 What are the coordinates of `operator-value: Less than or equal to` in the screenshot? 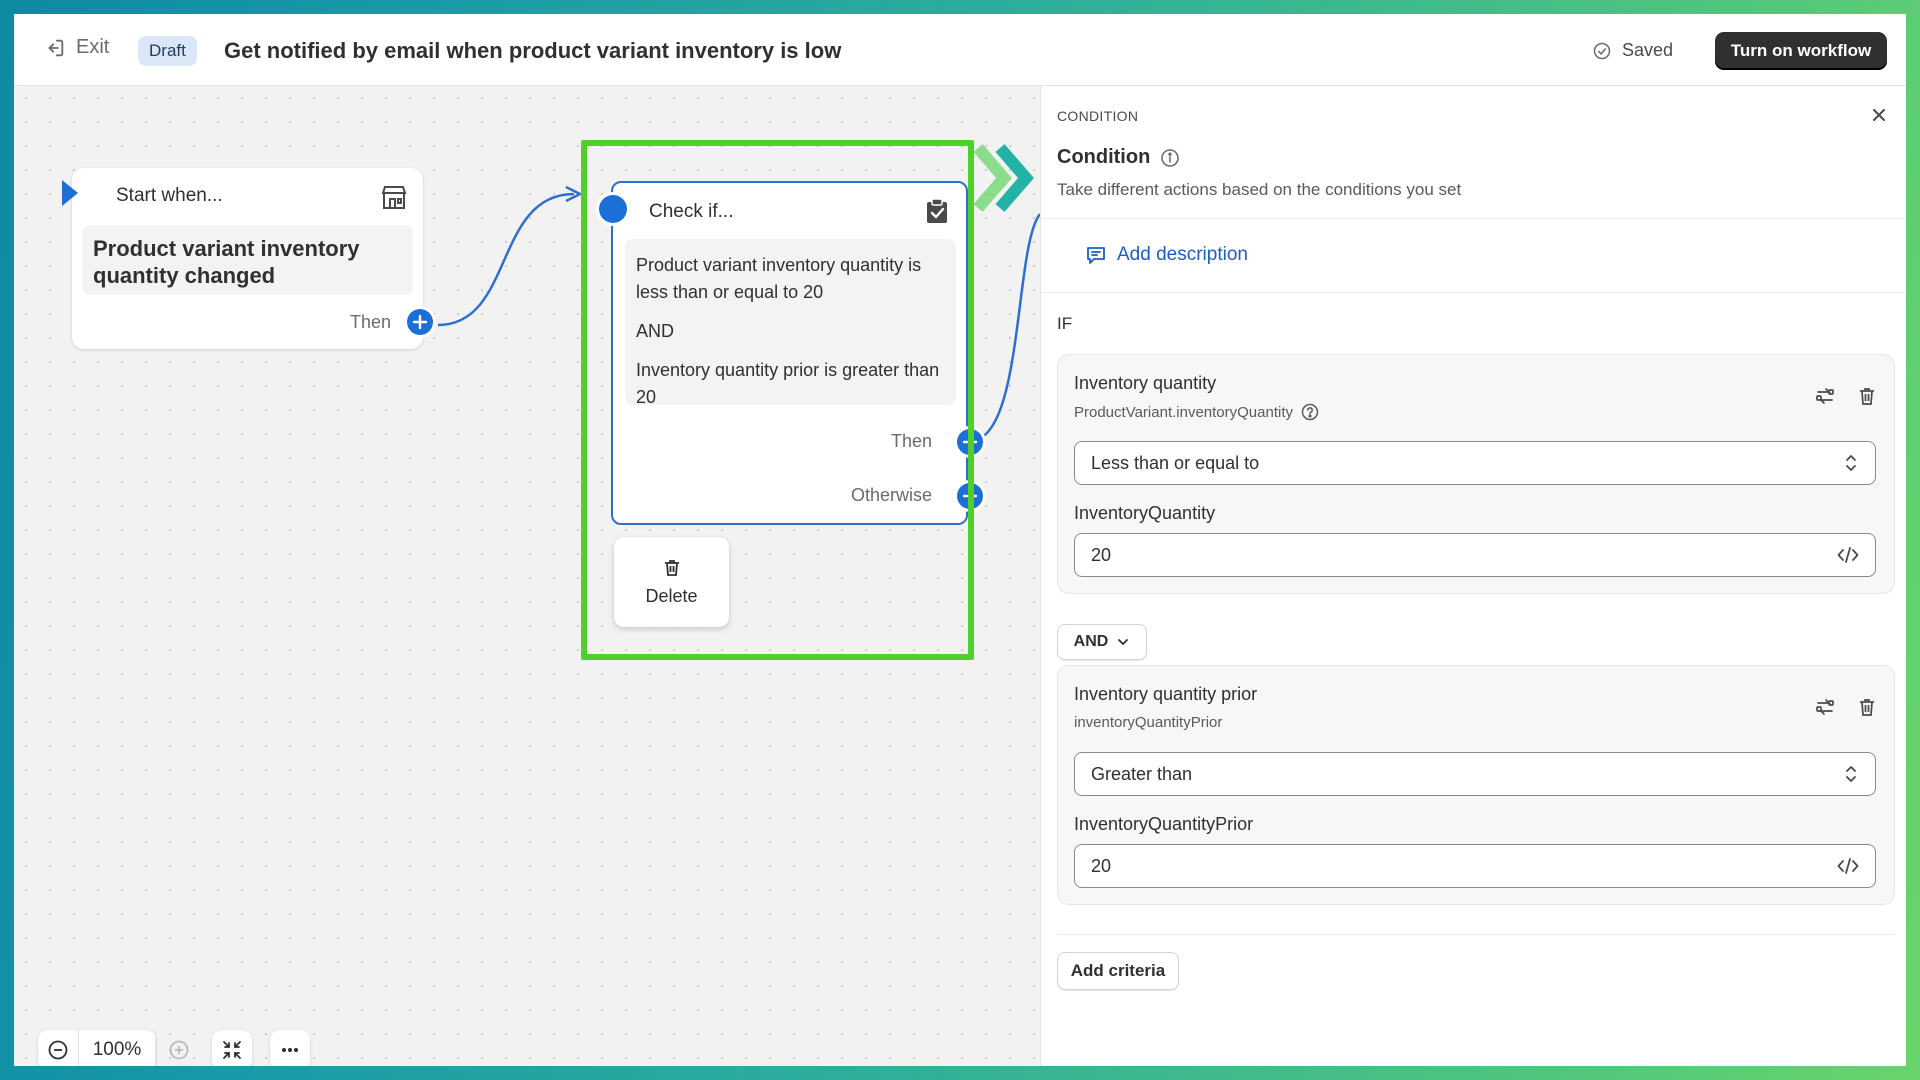 It's located at (1175, 462).